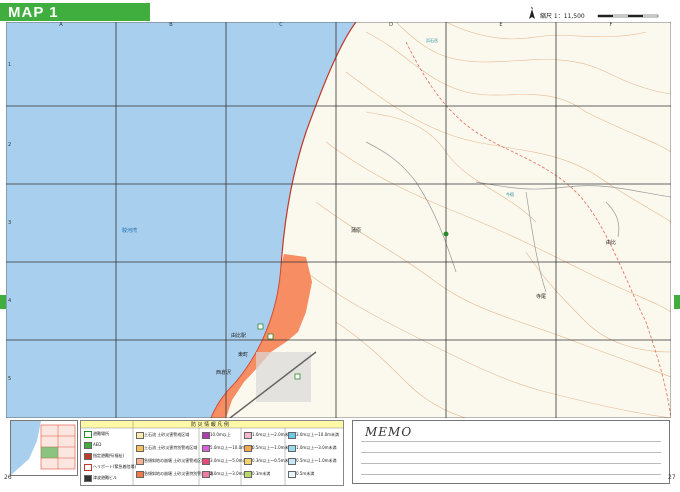  Describe the element at coordinates (88, 445) in the screenshot. I see `aed-icon` at that location.